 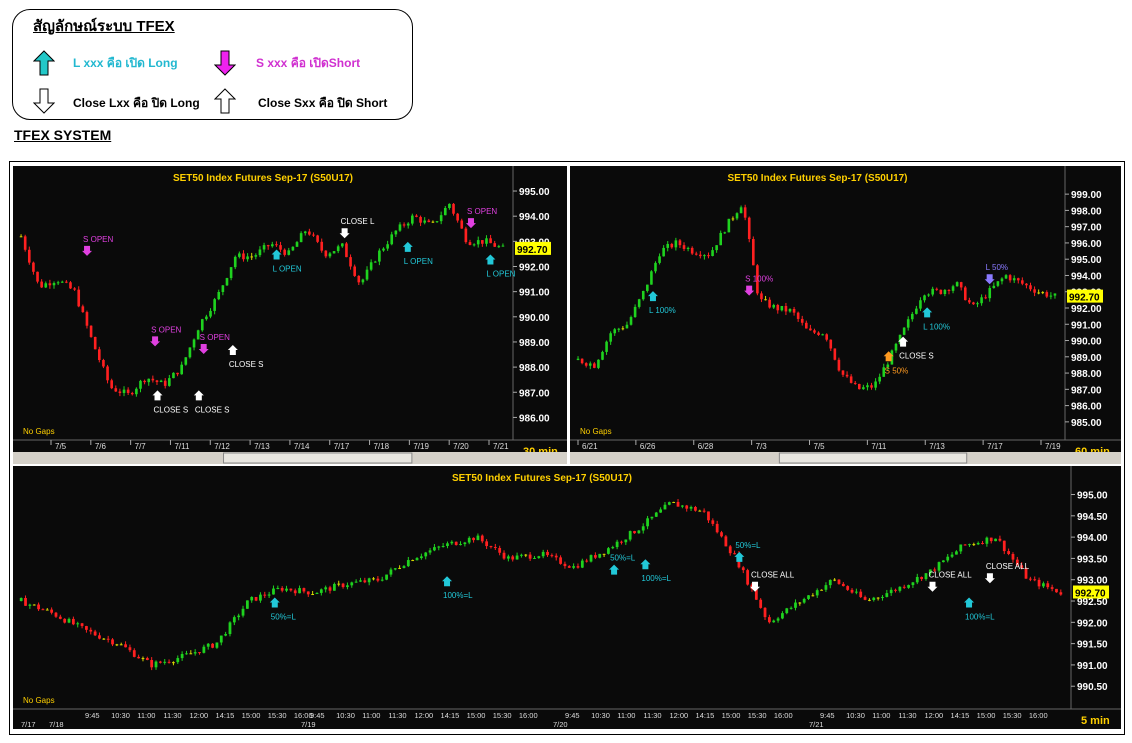 What do you see at coordinates (1086, 195) in the screenshot?
I see `y-tick-label: 999.00` at bounding box center [1086, 195].